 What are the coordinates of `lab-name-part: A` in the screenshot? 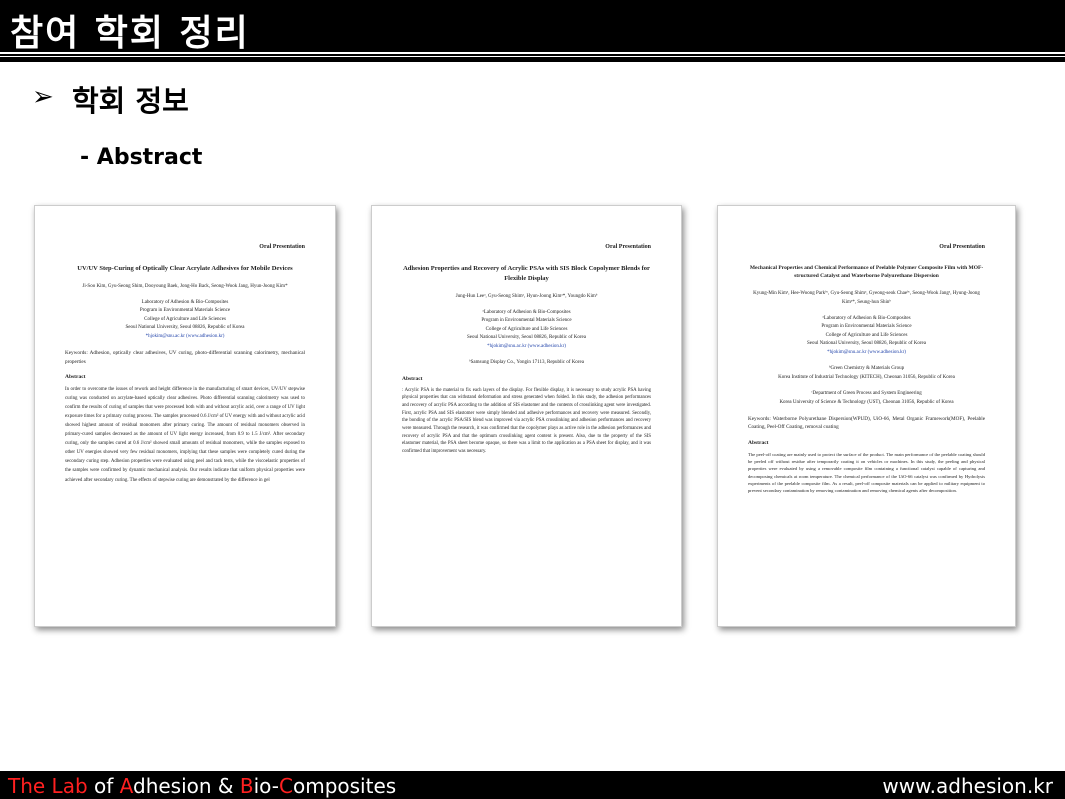 It's located at (126, 786).